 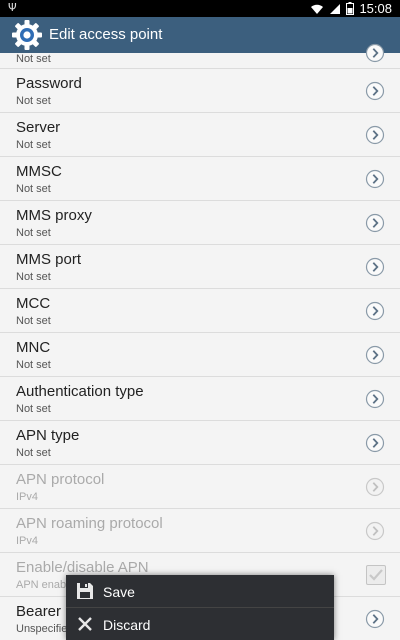 I want to click on menu-item-discard: Discard, so click(x=200, y=623).